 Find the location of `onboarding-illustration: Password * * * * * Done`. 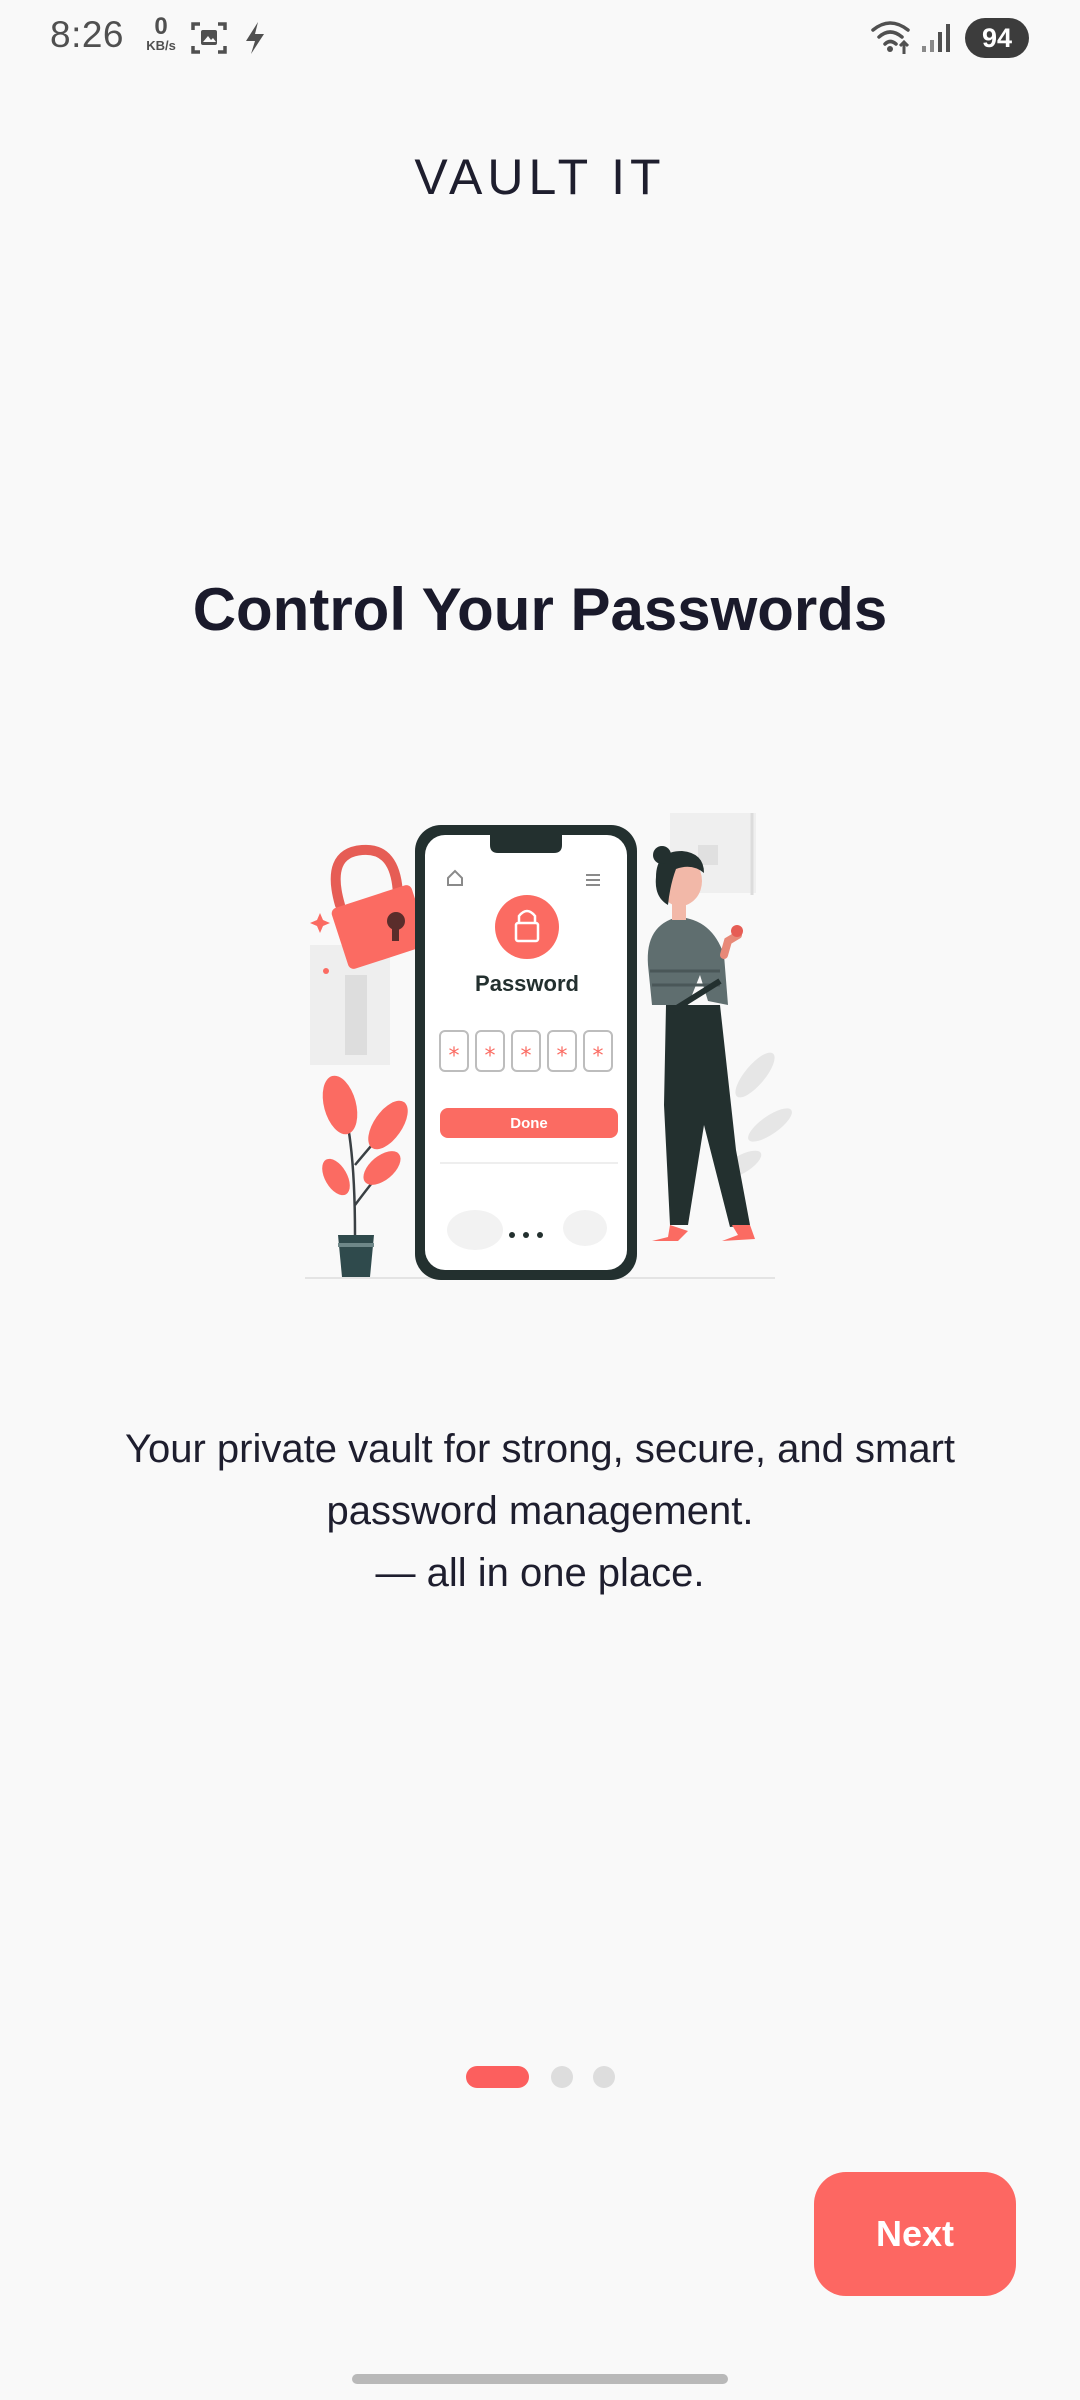

onboarding-illustration: Password * * * * * Done is located at coordinates (550, 1045).